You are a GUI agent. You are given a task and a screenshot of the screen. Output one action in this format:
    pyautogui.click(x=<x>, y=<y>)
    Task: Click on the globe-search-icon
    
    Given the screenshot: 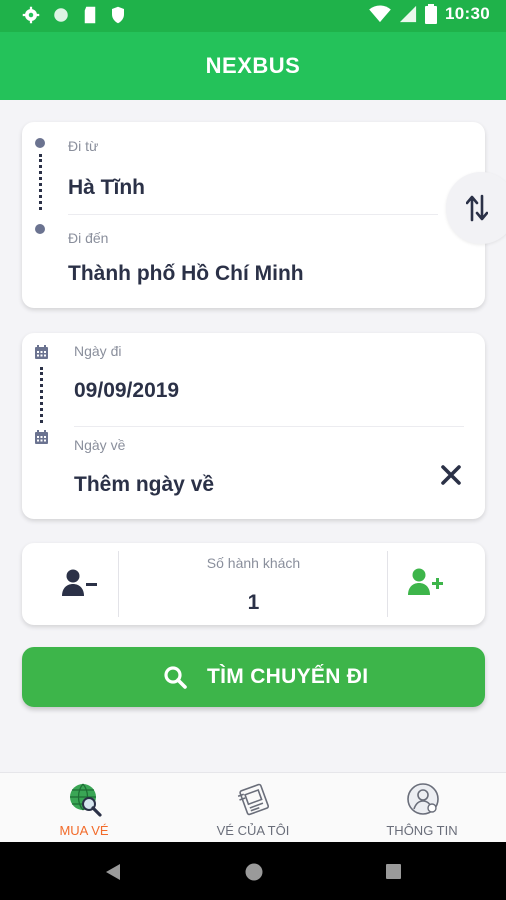 What is the action you would take?
    pyautogui.click(x=86, y=800)
    